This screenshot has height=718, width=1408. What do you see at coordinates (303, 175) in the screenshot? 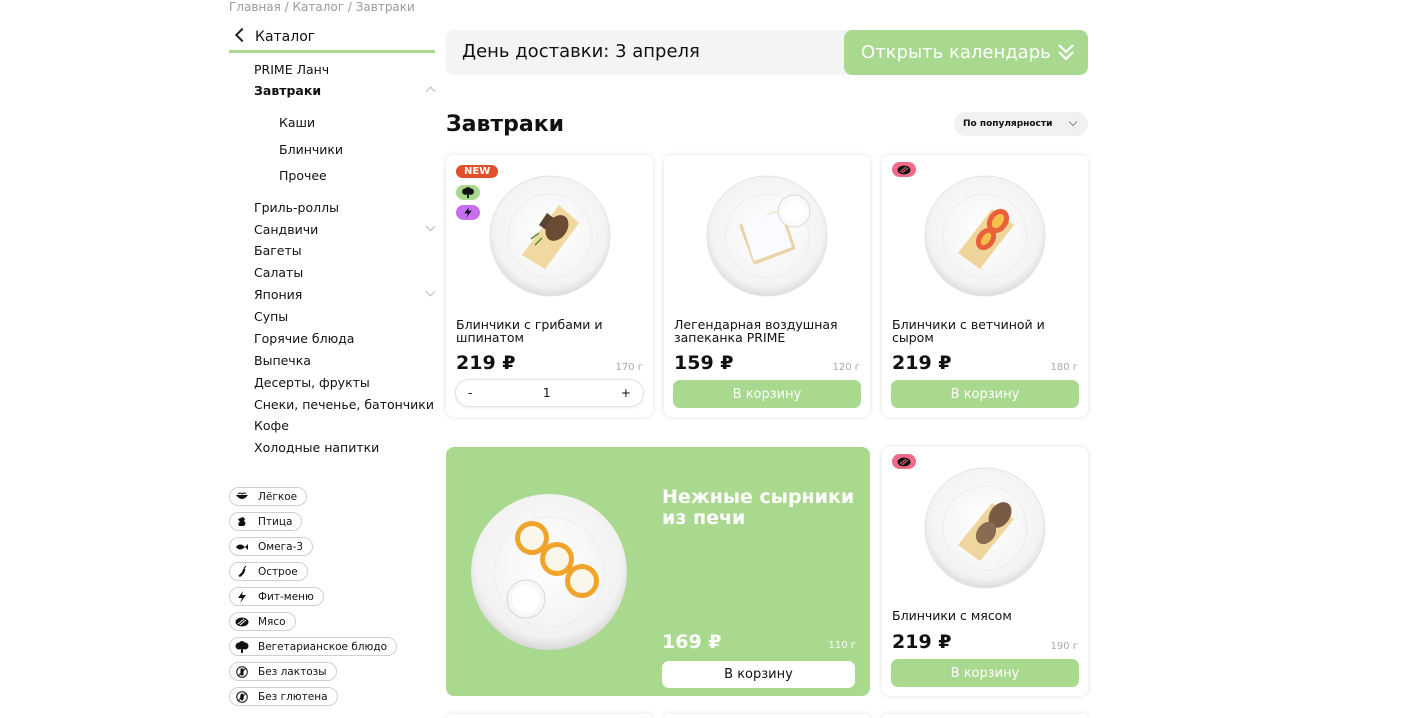
I see `nav-subitem-other: Прочее` at bounding box center [303, 175].